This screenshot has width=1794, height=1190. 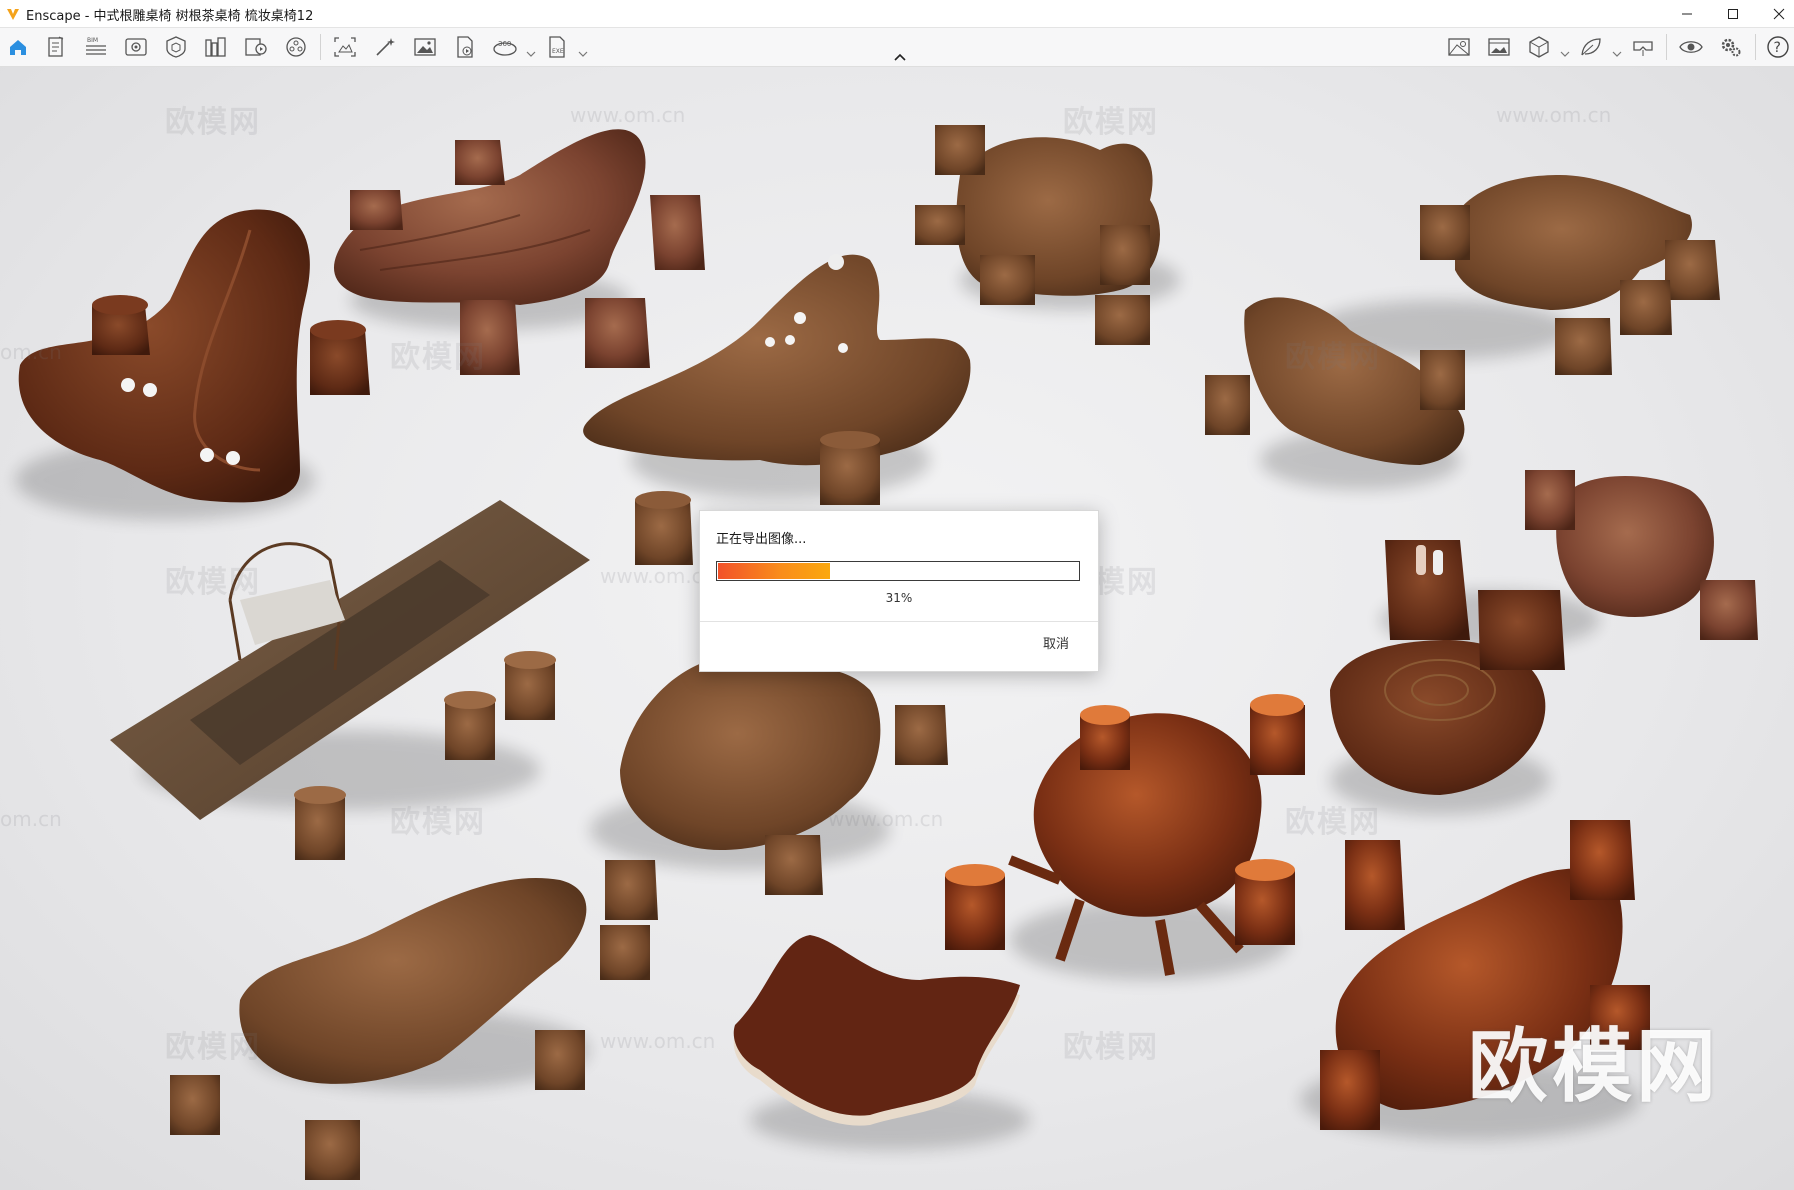 What do you see at coordinates (385, 47) in the screenshot?
I see `magic-wand-icon` at bounding box center [385, 47].